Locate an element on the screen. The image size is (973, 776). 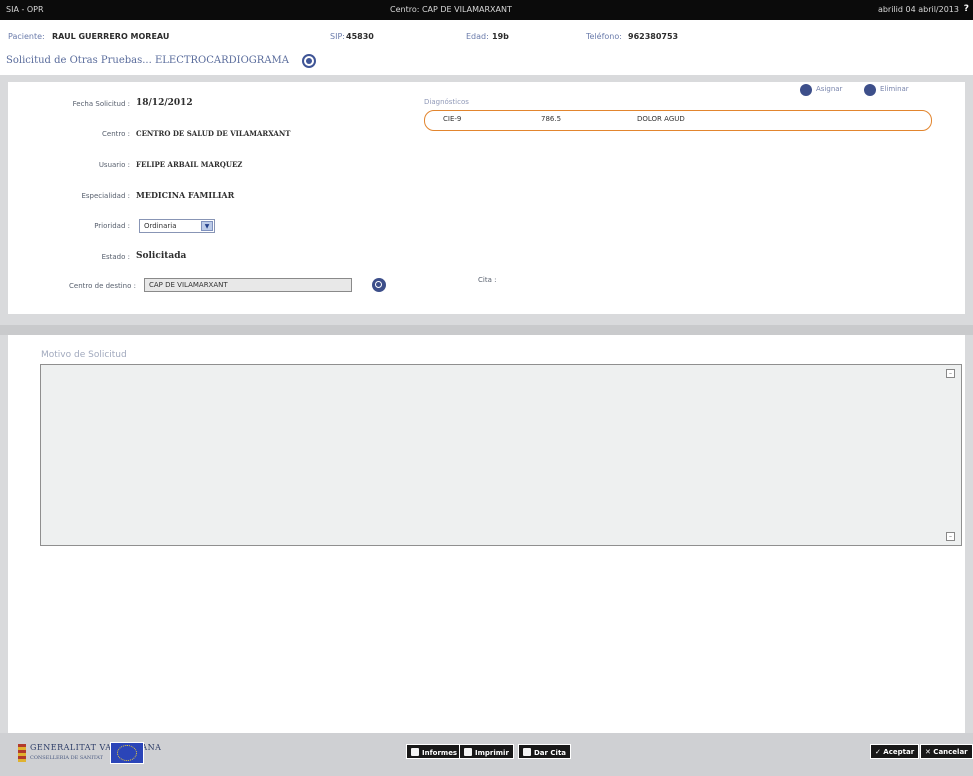
asignar-button: Asignar is located at coordinates (829, 89).